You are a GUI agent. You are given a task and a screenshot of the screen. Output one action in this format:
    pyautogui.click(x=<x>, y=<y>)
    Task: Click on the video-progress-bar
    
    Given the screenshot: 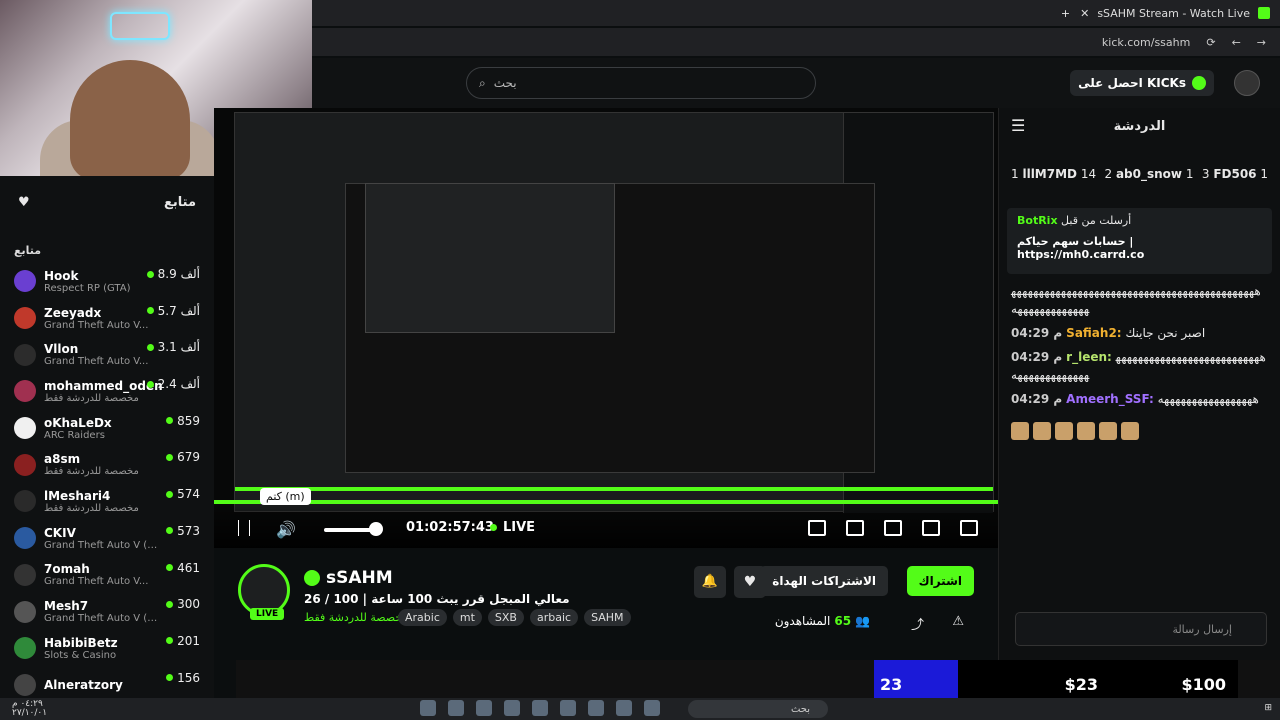 What is the action you would take?
    pyautogui.click(x=606, y=502)
    